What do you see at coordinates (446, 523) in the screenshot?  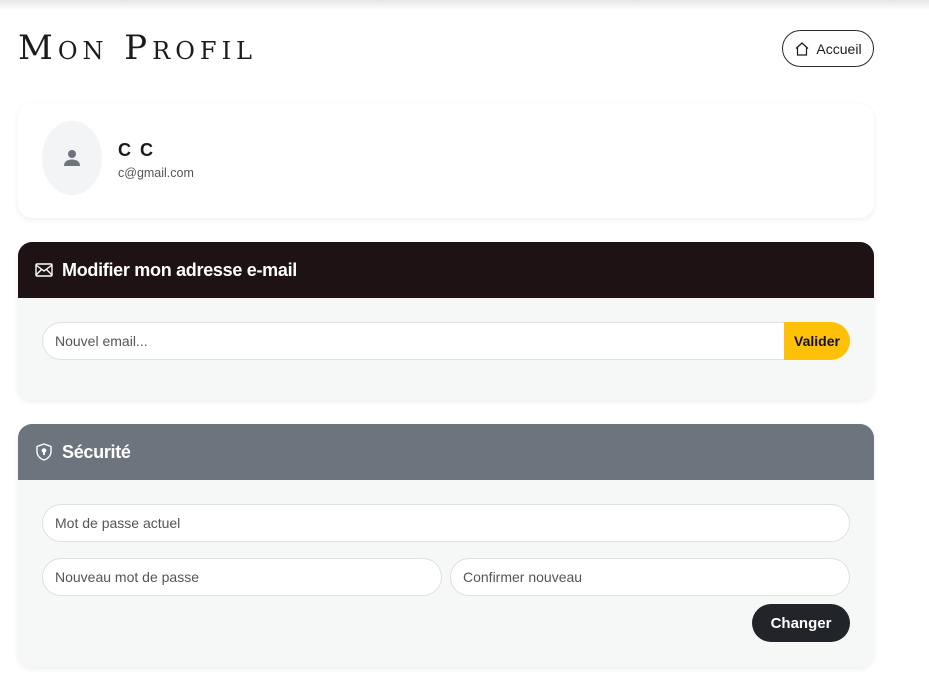 I see `current-password-input` at bounding box center [446, 523].